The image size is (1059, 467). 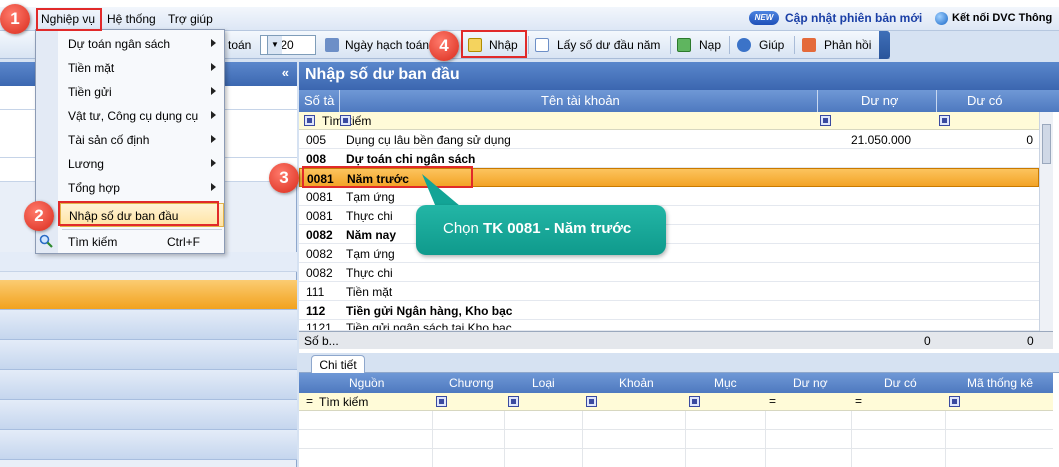 I want to click on dvc-connect-link: Kết nối DVC Thông, so click(x=1002, y=18).